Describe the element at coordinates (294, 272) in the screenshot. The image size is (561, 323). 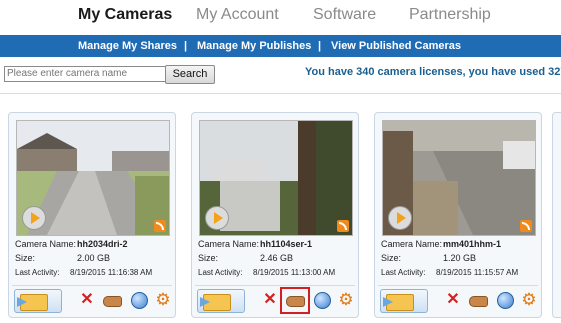
I see `last-activity-value: 8/19/2015 11:13:00 AM` at that location.